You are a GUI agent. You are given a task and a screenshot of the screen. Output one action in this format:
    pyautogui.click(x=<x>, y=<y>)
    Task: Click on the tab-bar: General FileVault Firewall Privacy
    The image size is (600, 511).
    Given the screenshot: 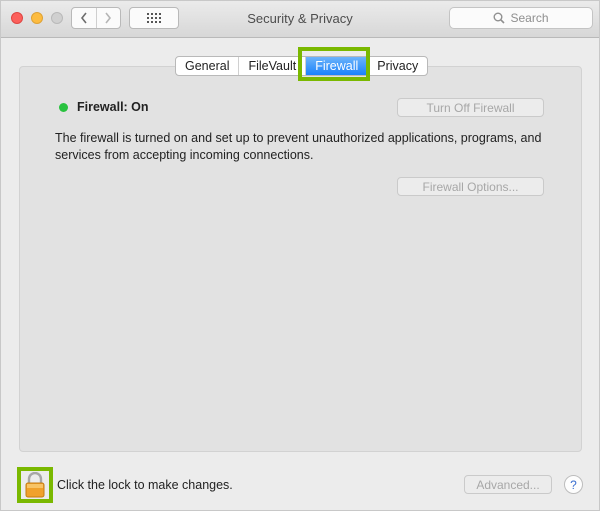 What is the action you would take?
    pyautogui.click(x=302, y=66)
    